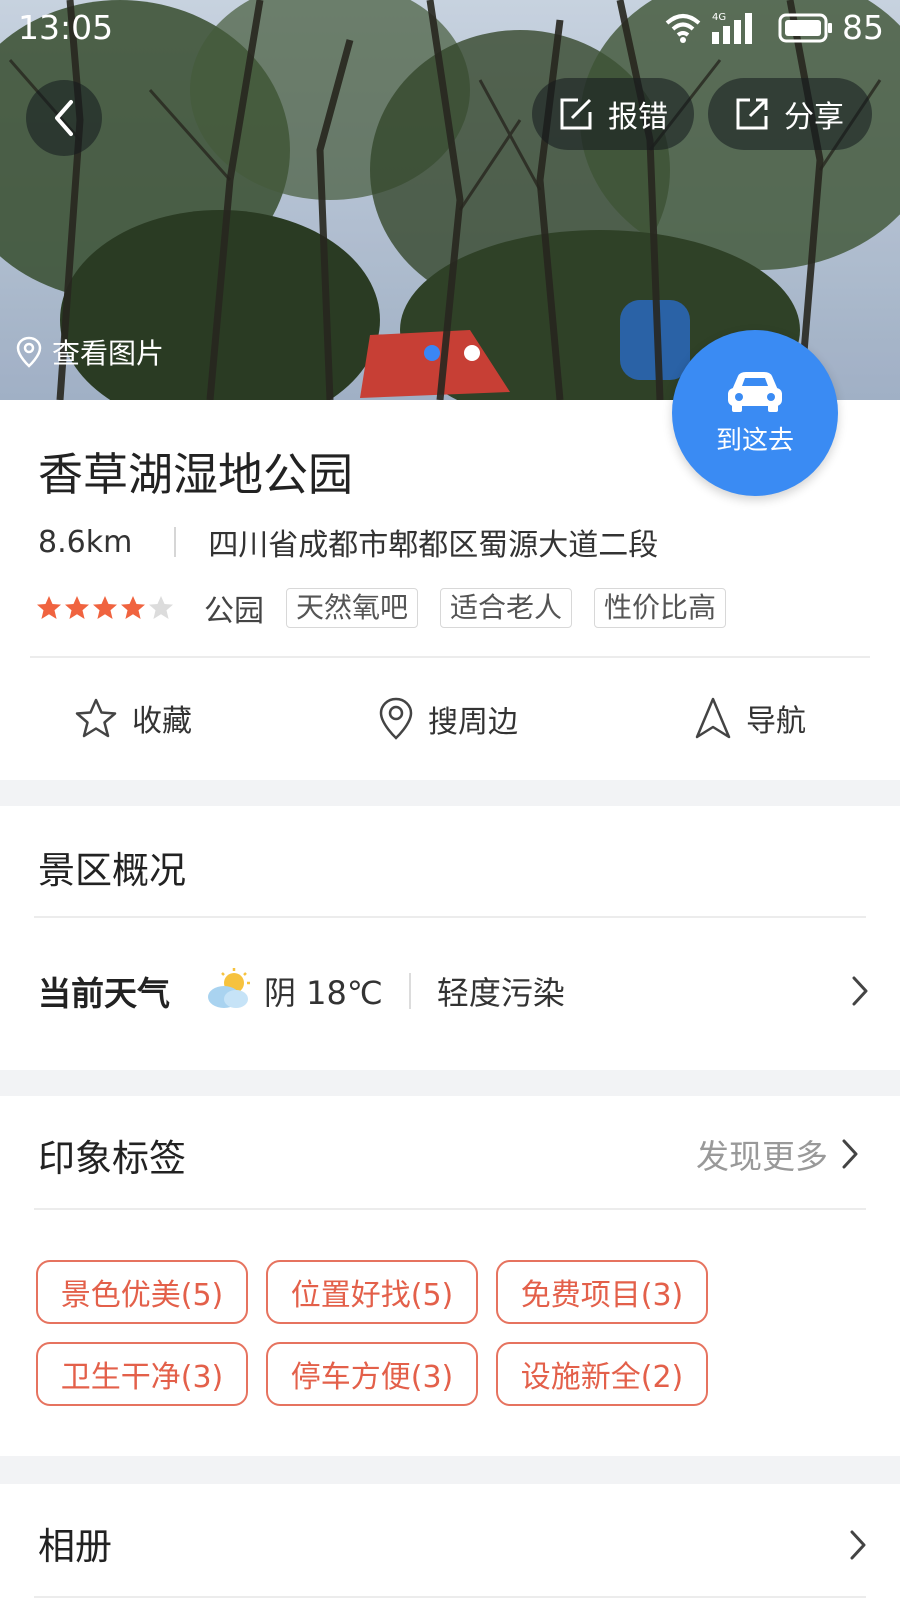 The image size is (900, 1600). What do you see at coordinates (863, 27) in the screenshot?
I see `battery-percent: 85` at bounding box center [863, 27].